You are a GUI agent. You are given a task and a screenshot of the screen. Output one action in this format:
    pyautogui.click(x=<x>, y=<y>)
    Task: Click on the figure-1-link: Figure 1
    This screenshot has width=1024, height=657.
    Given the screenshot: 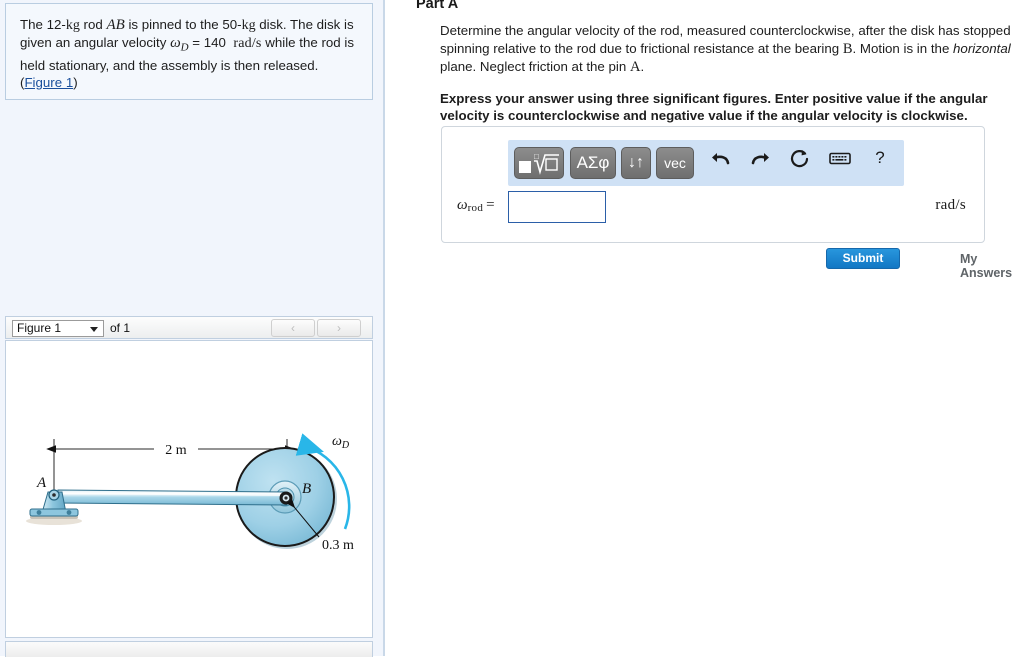 What is the action you would take?
    pyautogui.click(x=48, y=82)
    